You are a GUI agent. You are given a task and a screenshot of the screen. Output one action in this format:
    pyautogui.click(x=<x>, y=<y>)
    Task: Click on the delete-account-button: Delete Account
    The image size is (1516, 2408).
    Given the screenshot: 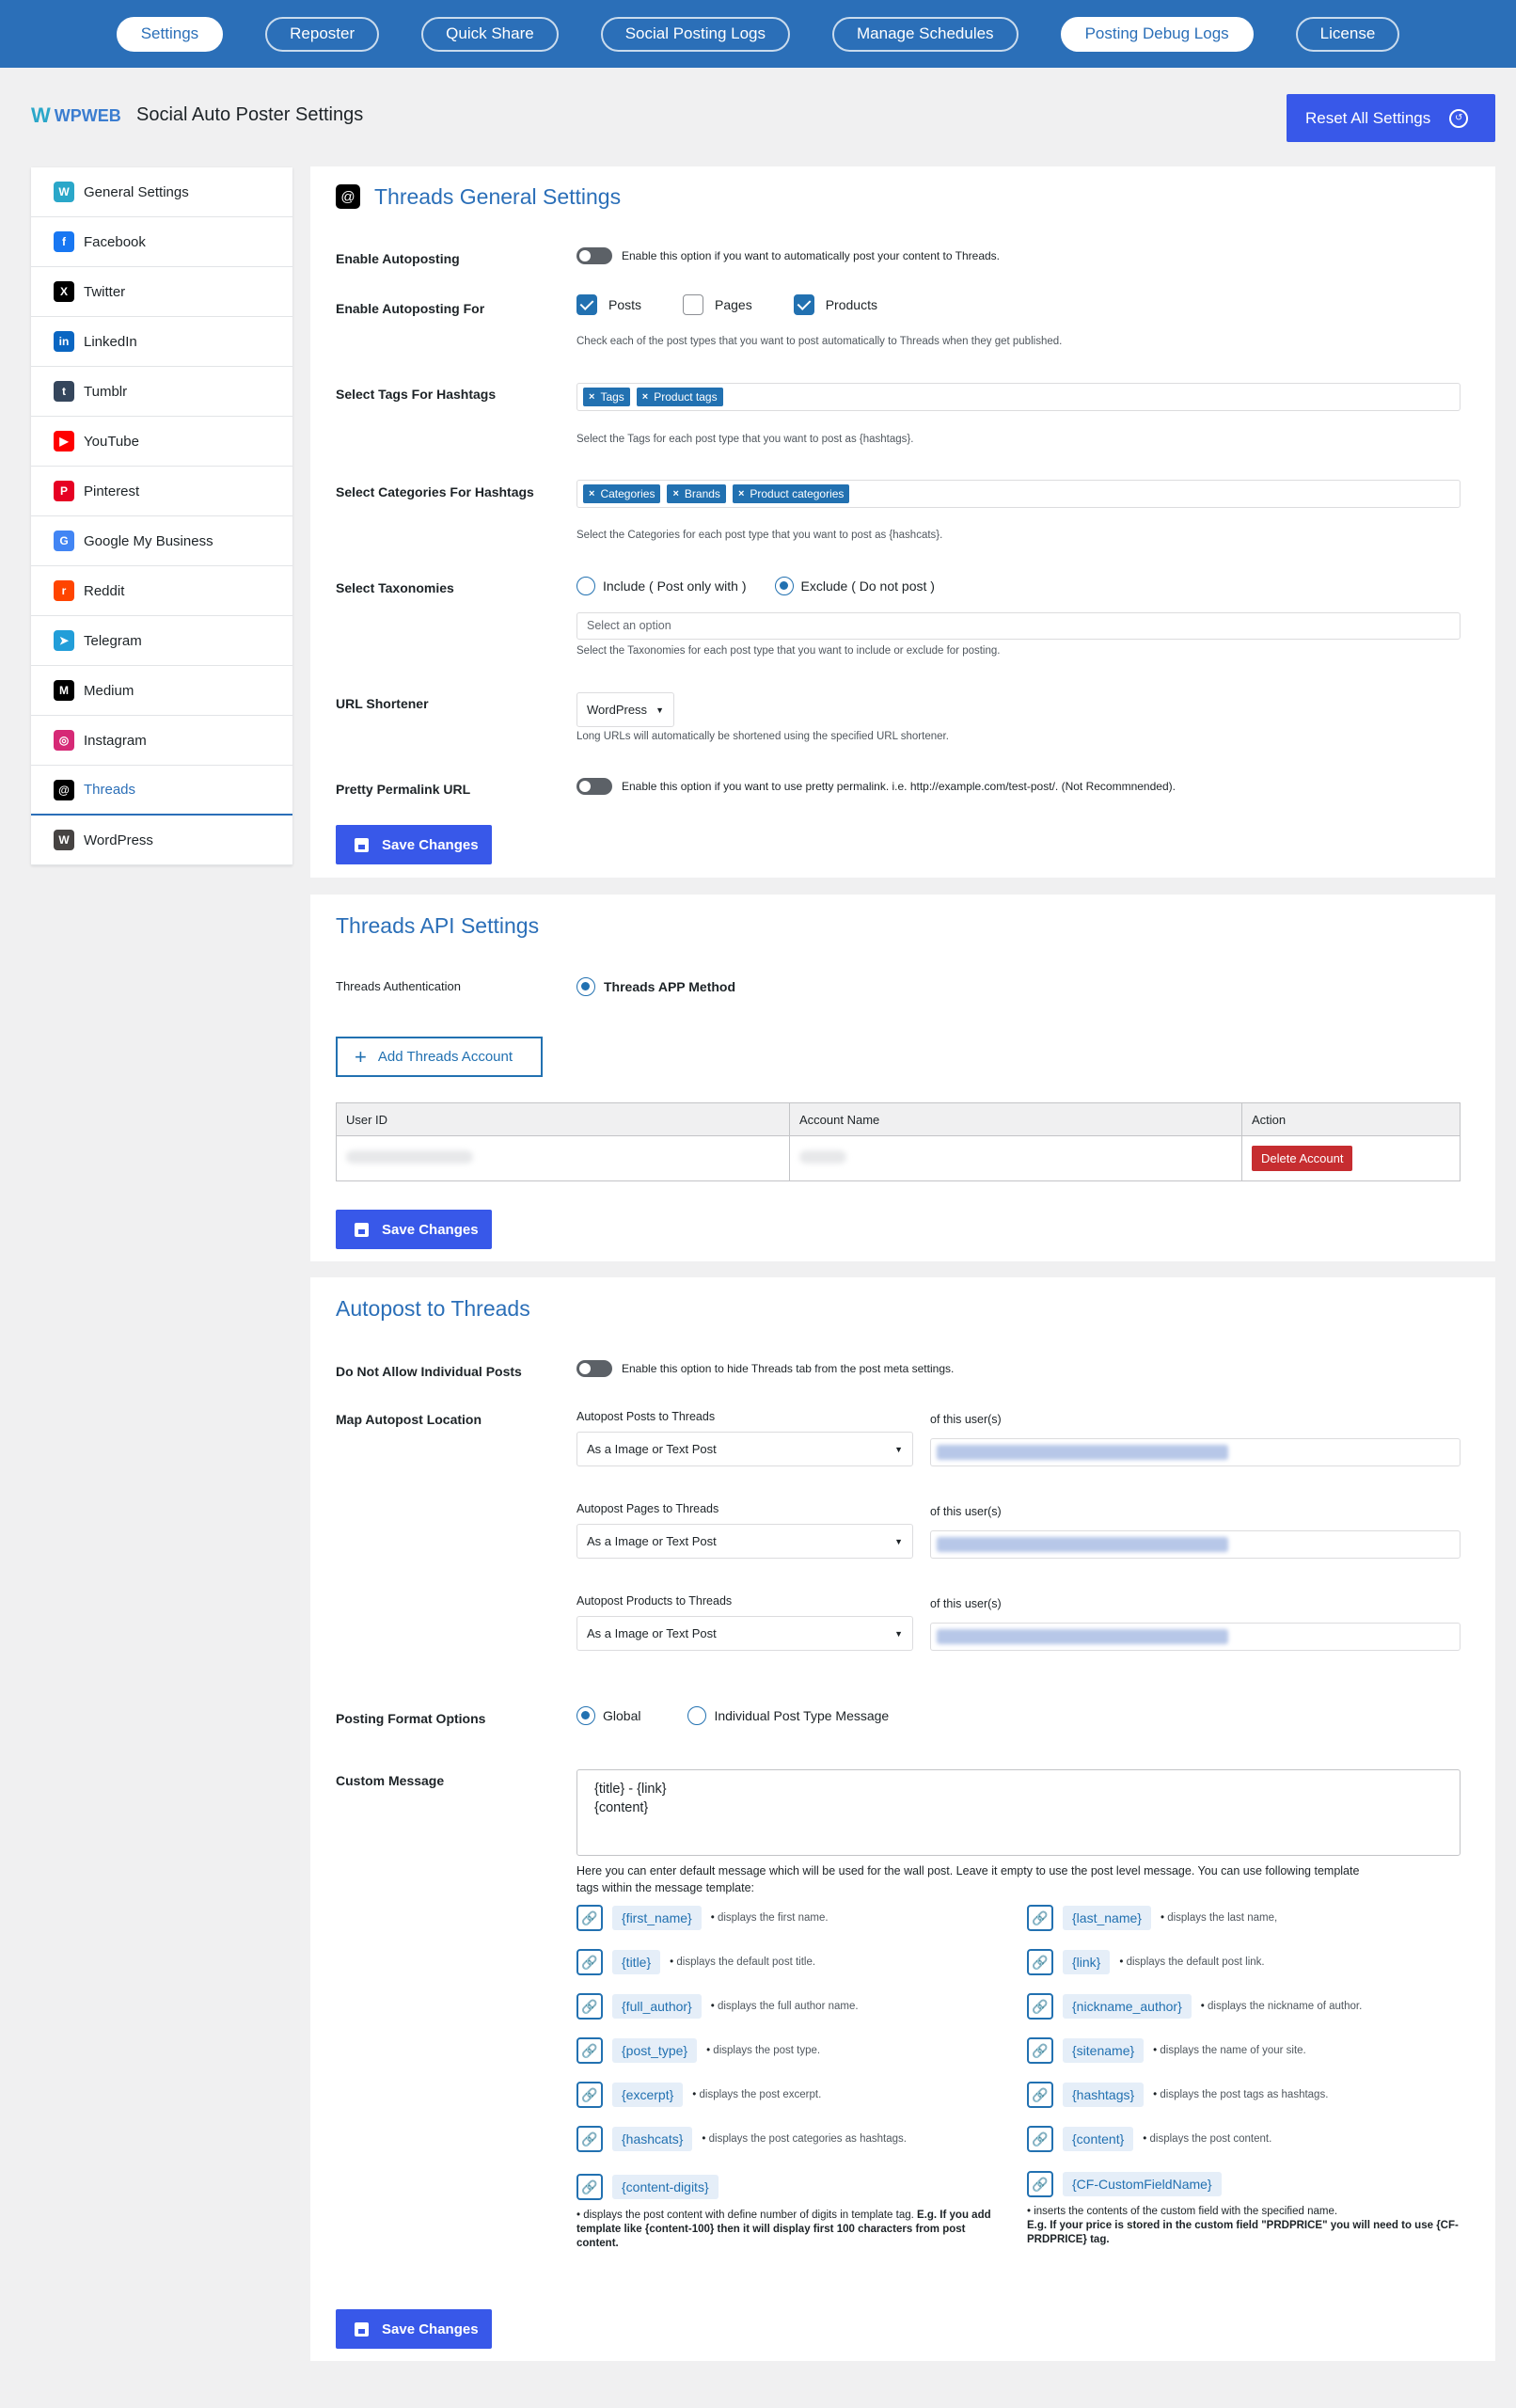 What is the action you would take?
    pyautogui.click(x=1302, y=1159)
    